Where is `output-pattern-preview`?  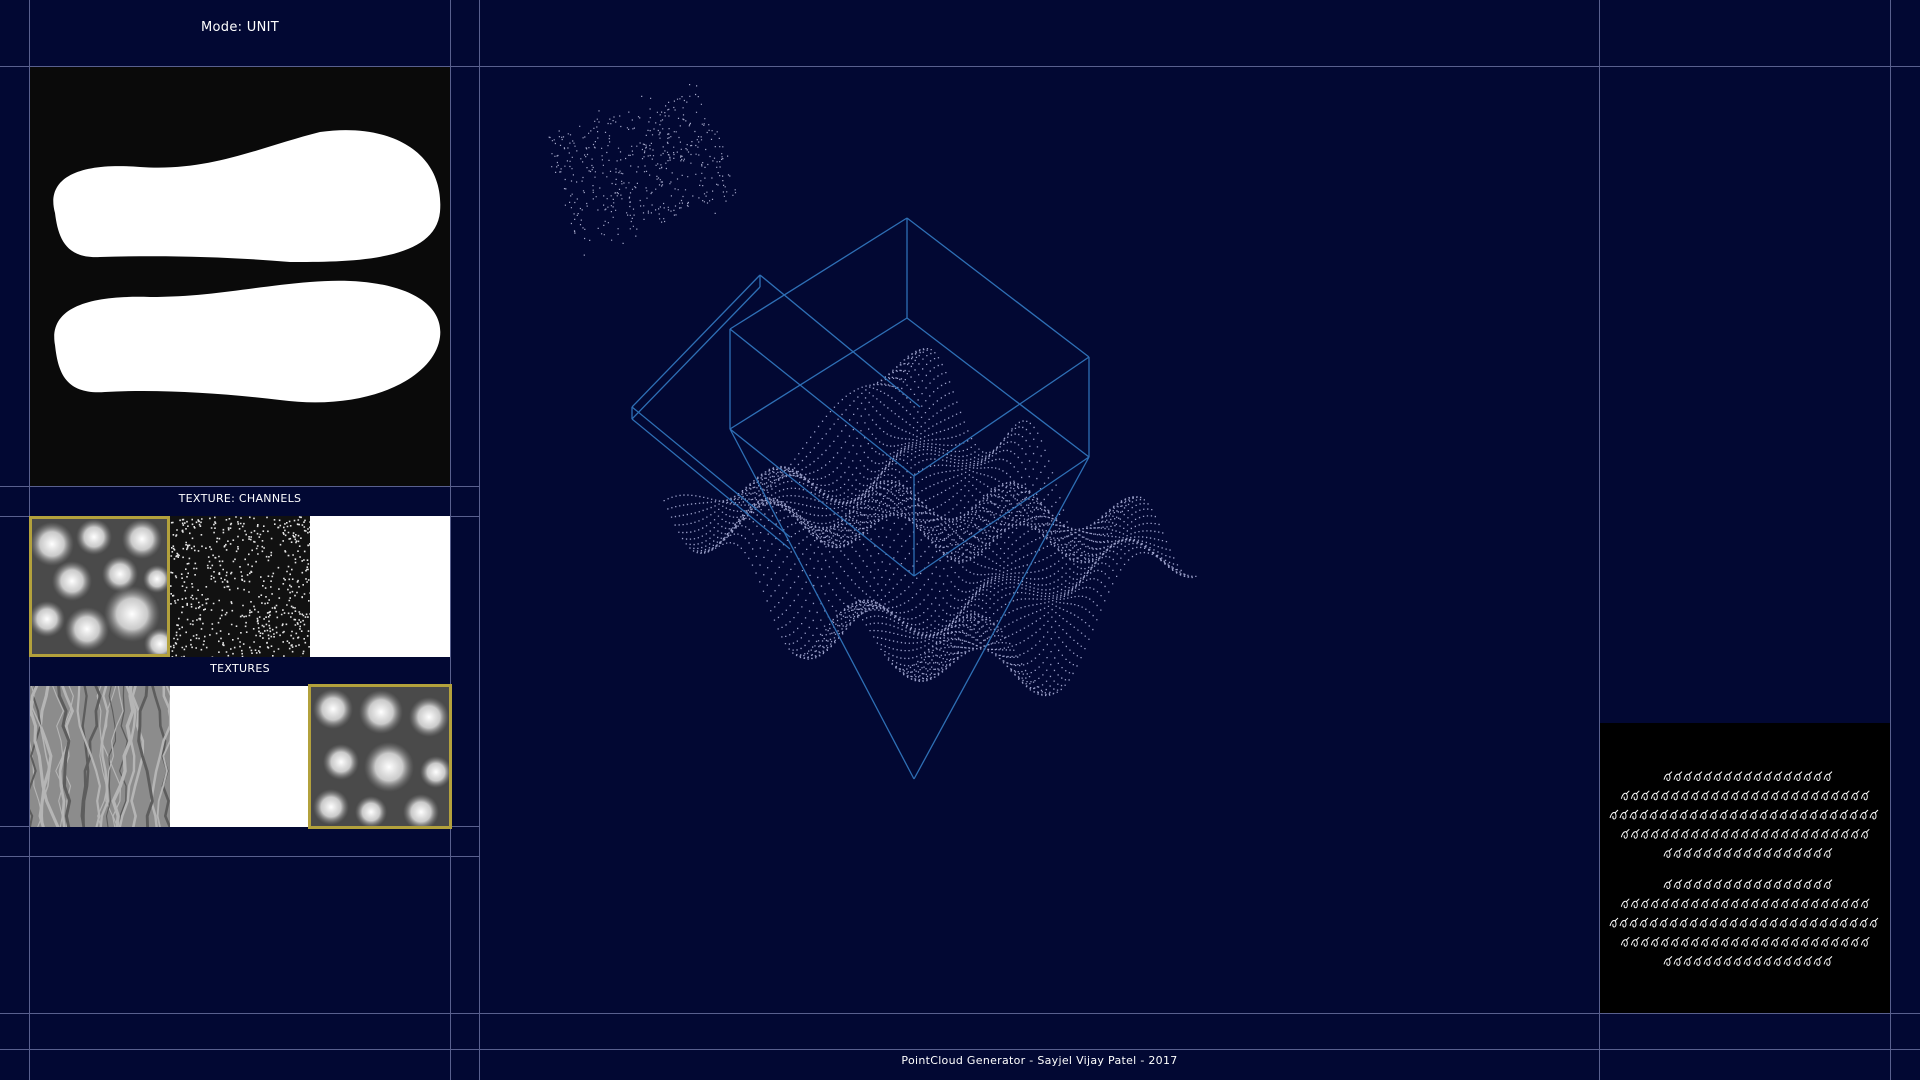 output-pattern-preview is located at coordinates (1745, 868).